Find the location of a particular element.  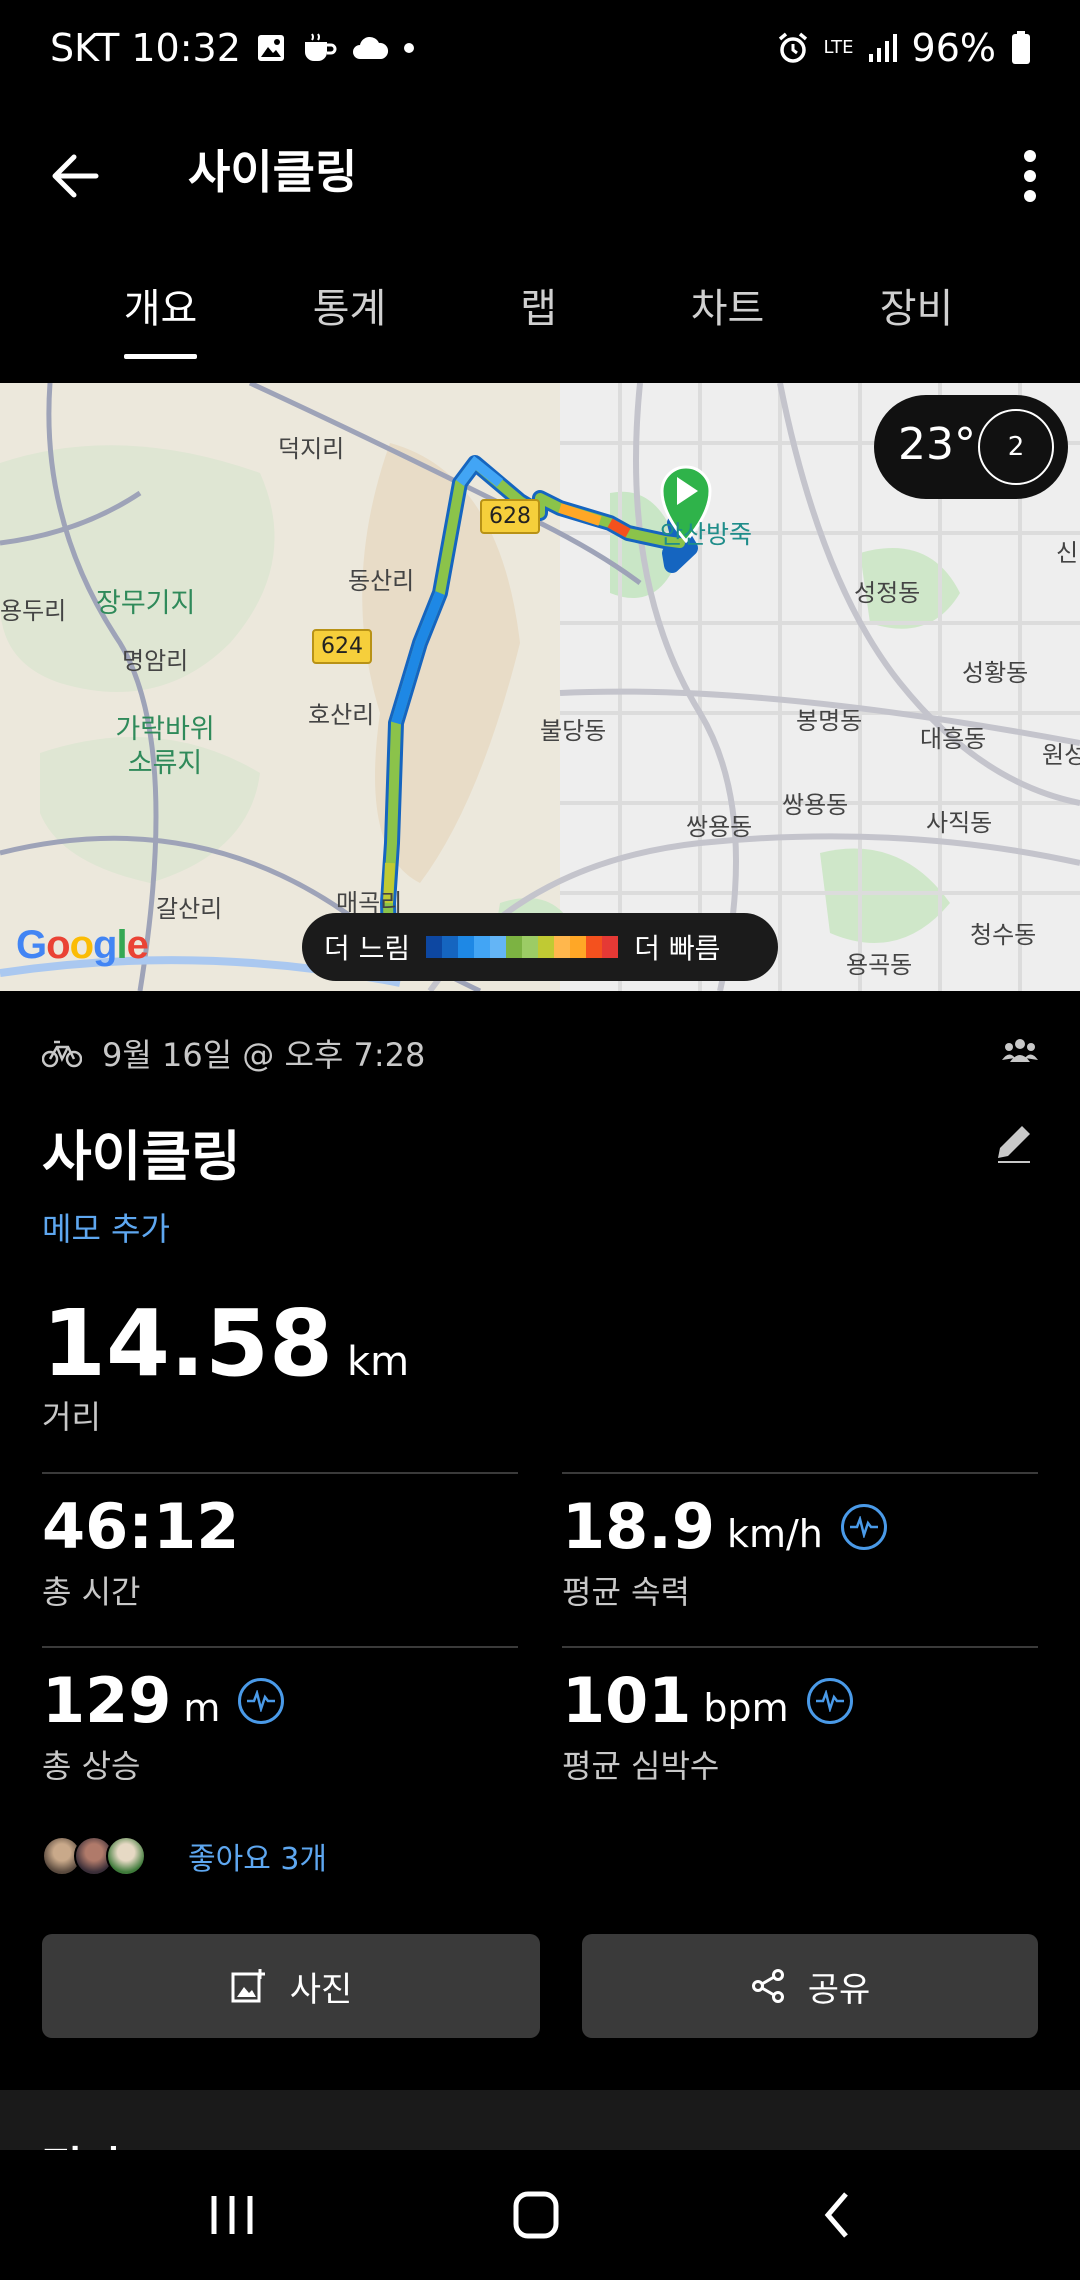

likes-row: 좋아요 3개 is located at coordinates (184, 1856).